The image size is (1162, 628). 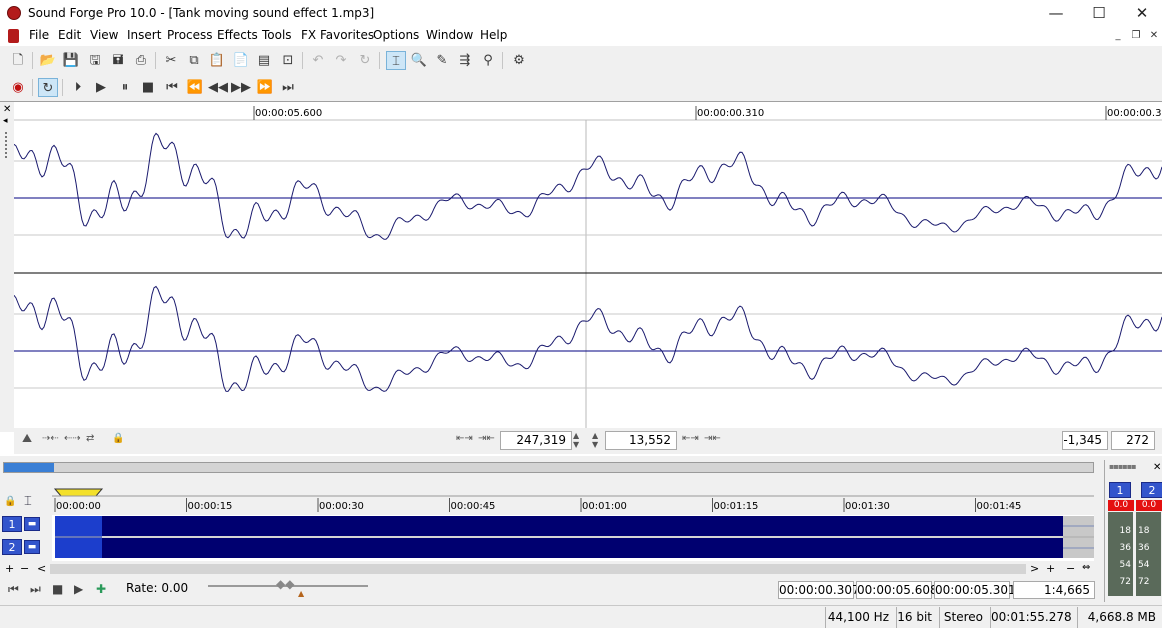 I want to click on menu-tools: Tools, so click(x=277, y=35).